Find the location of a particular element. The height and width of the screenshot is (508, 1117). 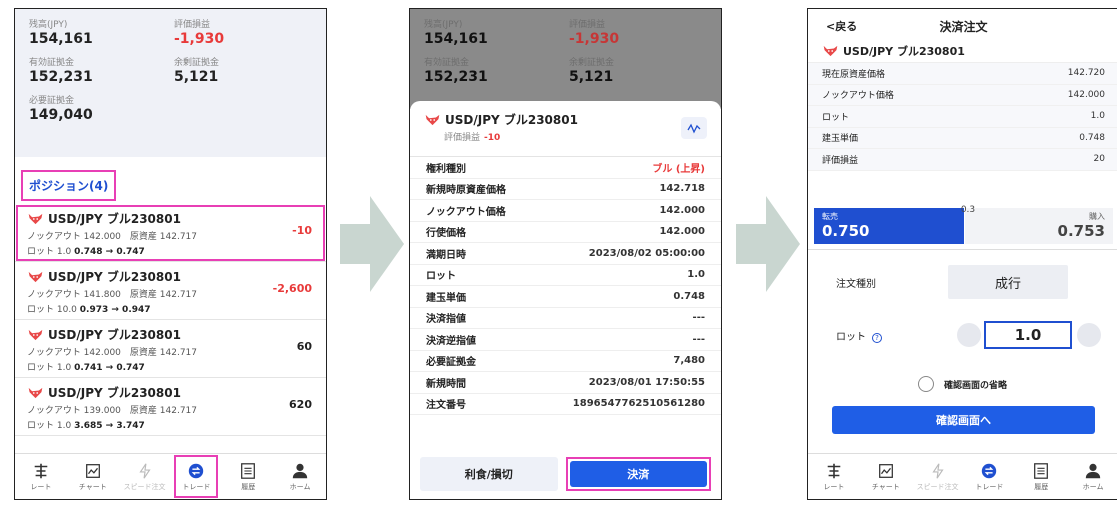

page-title: 決済注文 is located at coordinates (963, 27).